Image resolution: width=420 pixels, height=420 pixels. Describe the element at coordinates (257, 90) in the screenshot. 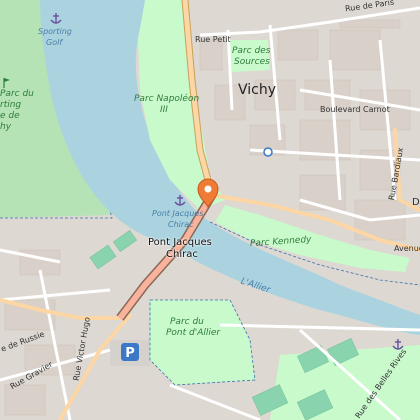

I see `city-label-vichy: Vichy` at that location.